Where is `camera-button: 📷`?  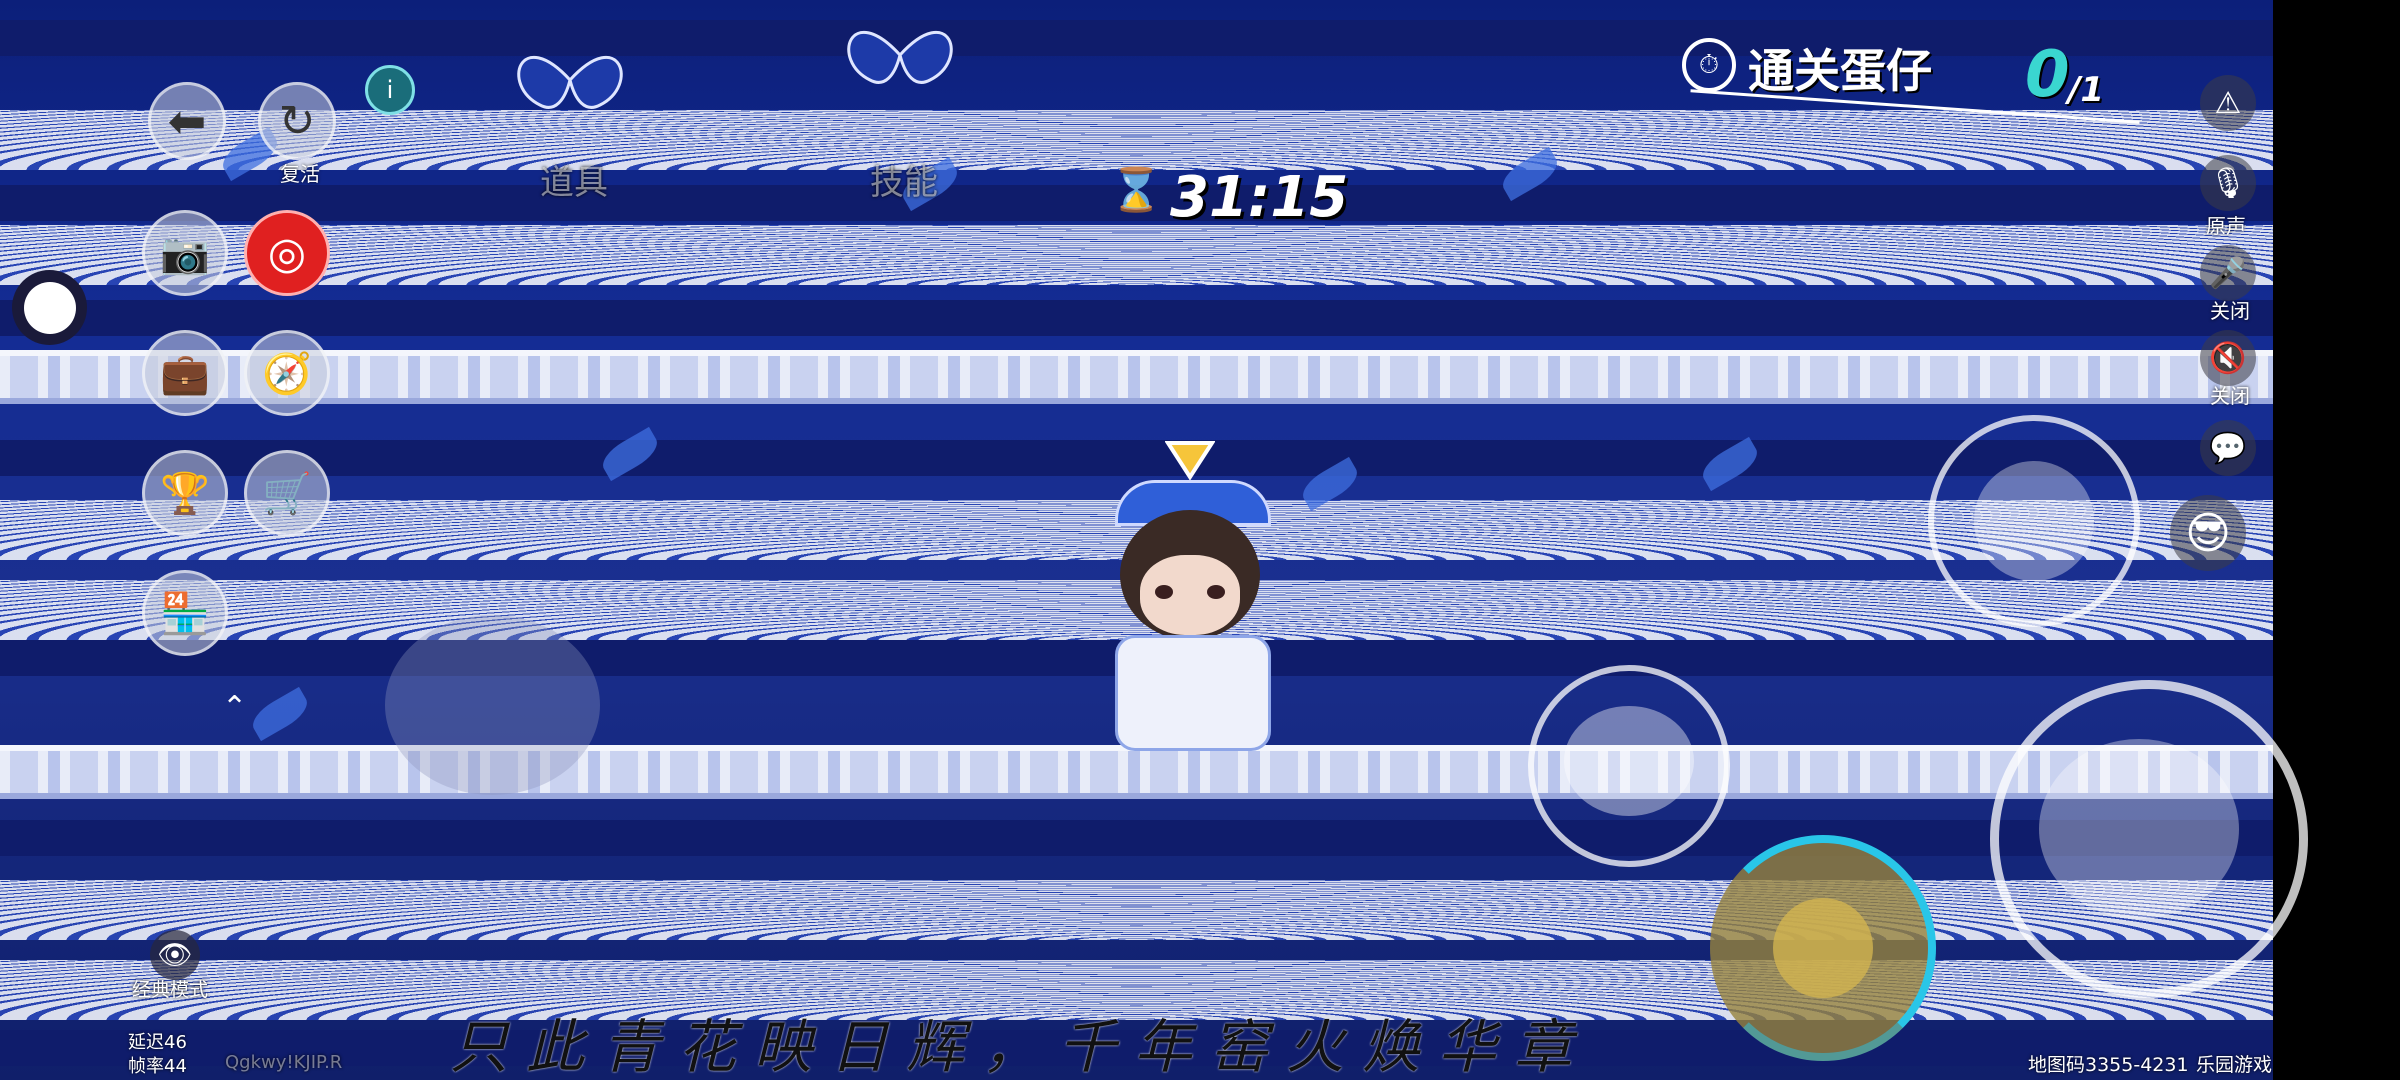
camera-button: 📷 is located at coordinates (185, 253).